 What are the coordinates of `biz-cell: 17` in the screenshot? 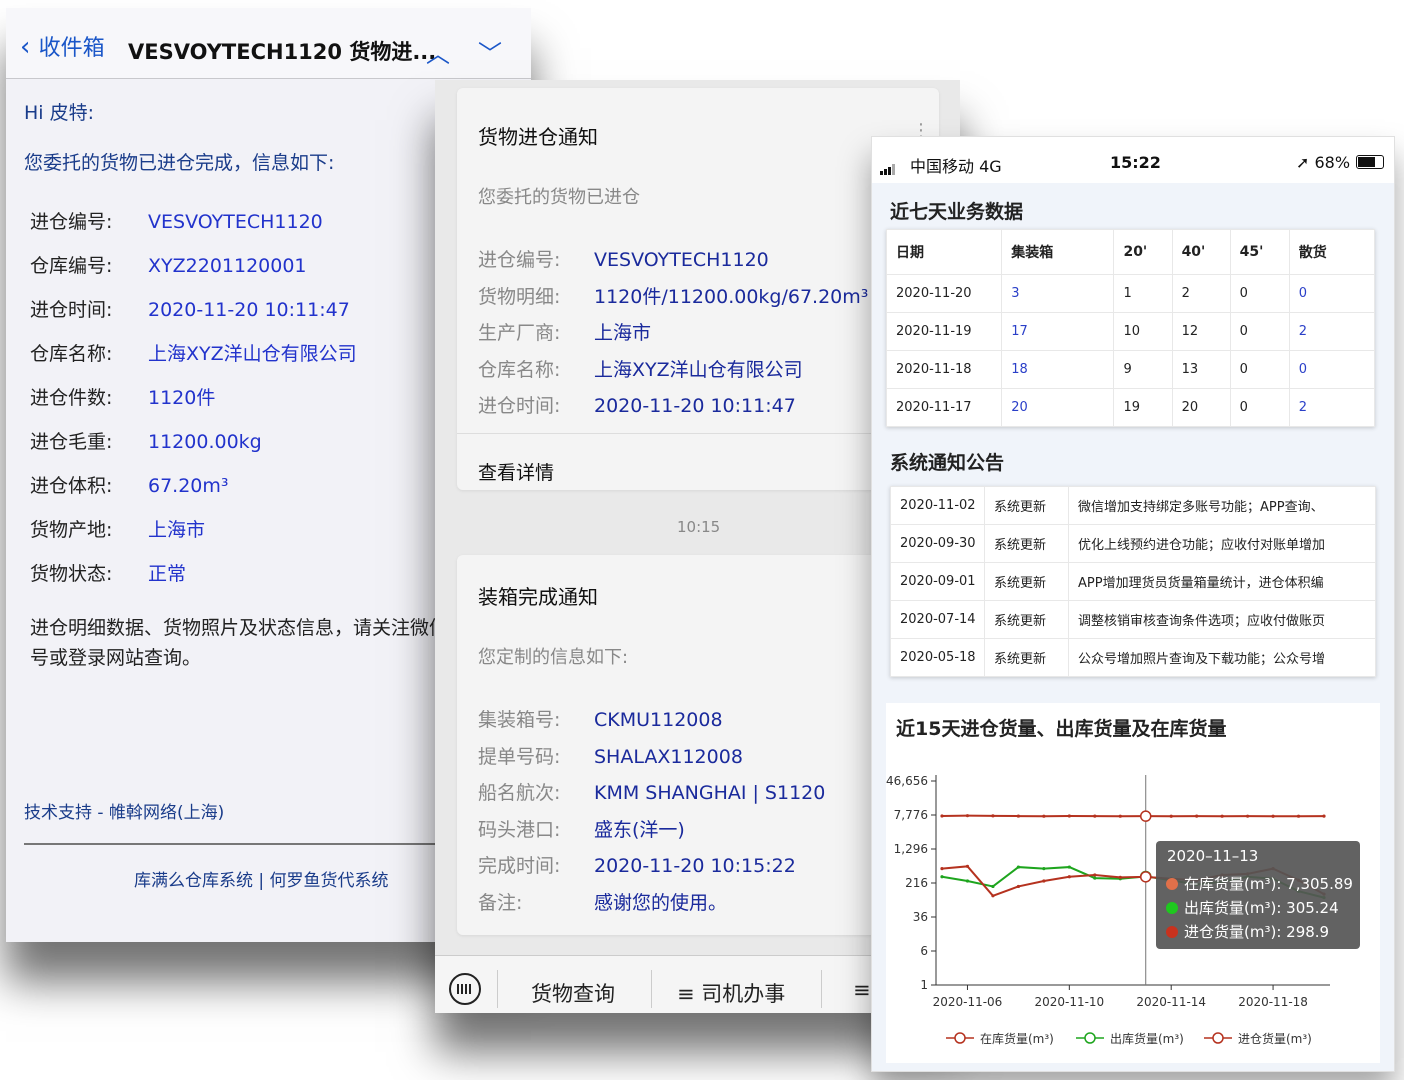 It's located at (1058, 331).